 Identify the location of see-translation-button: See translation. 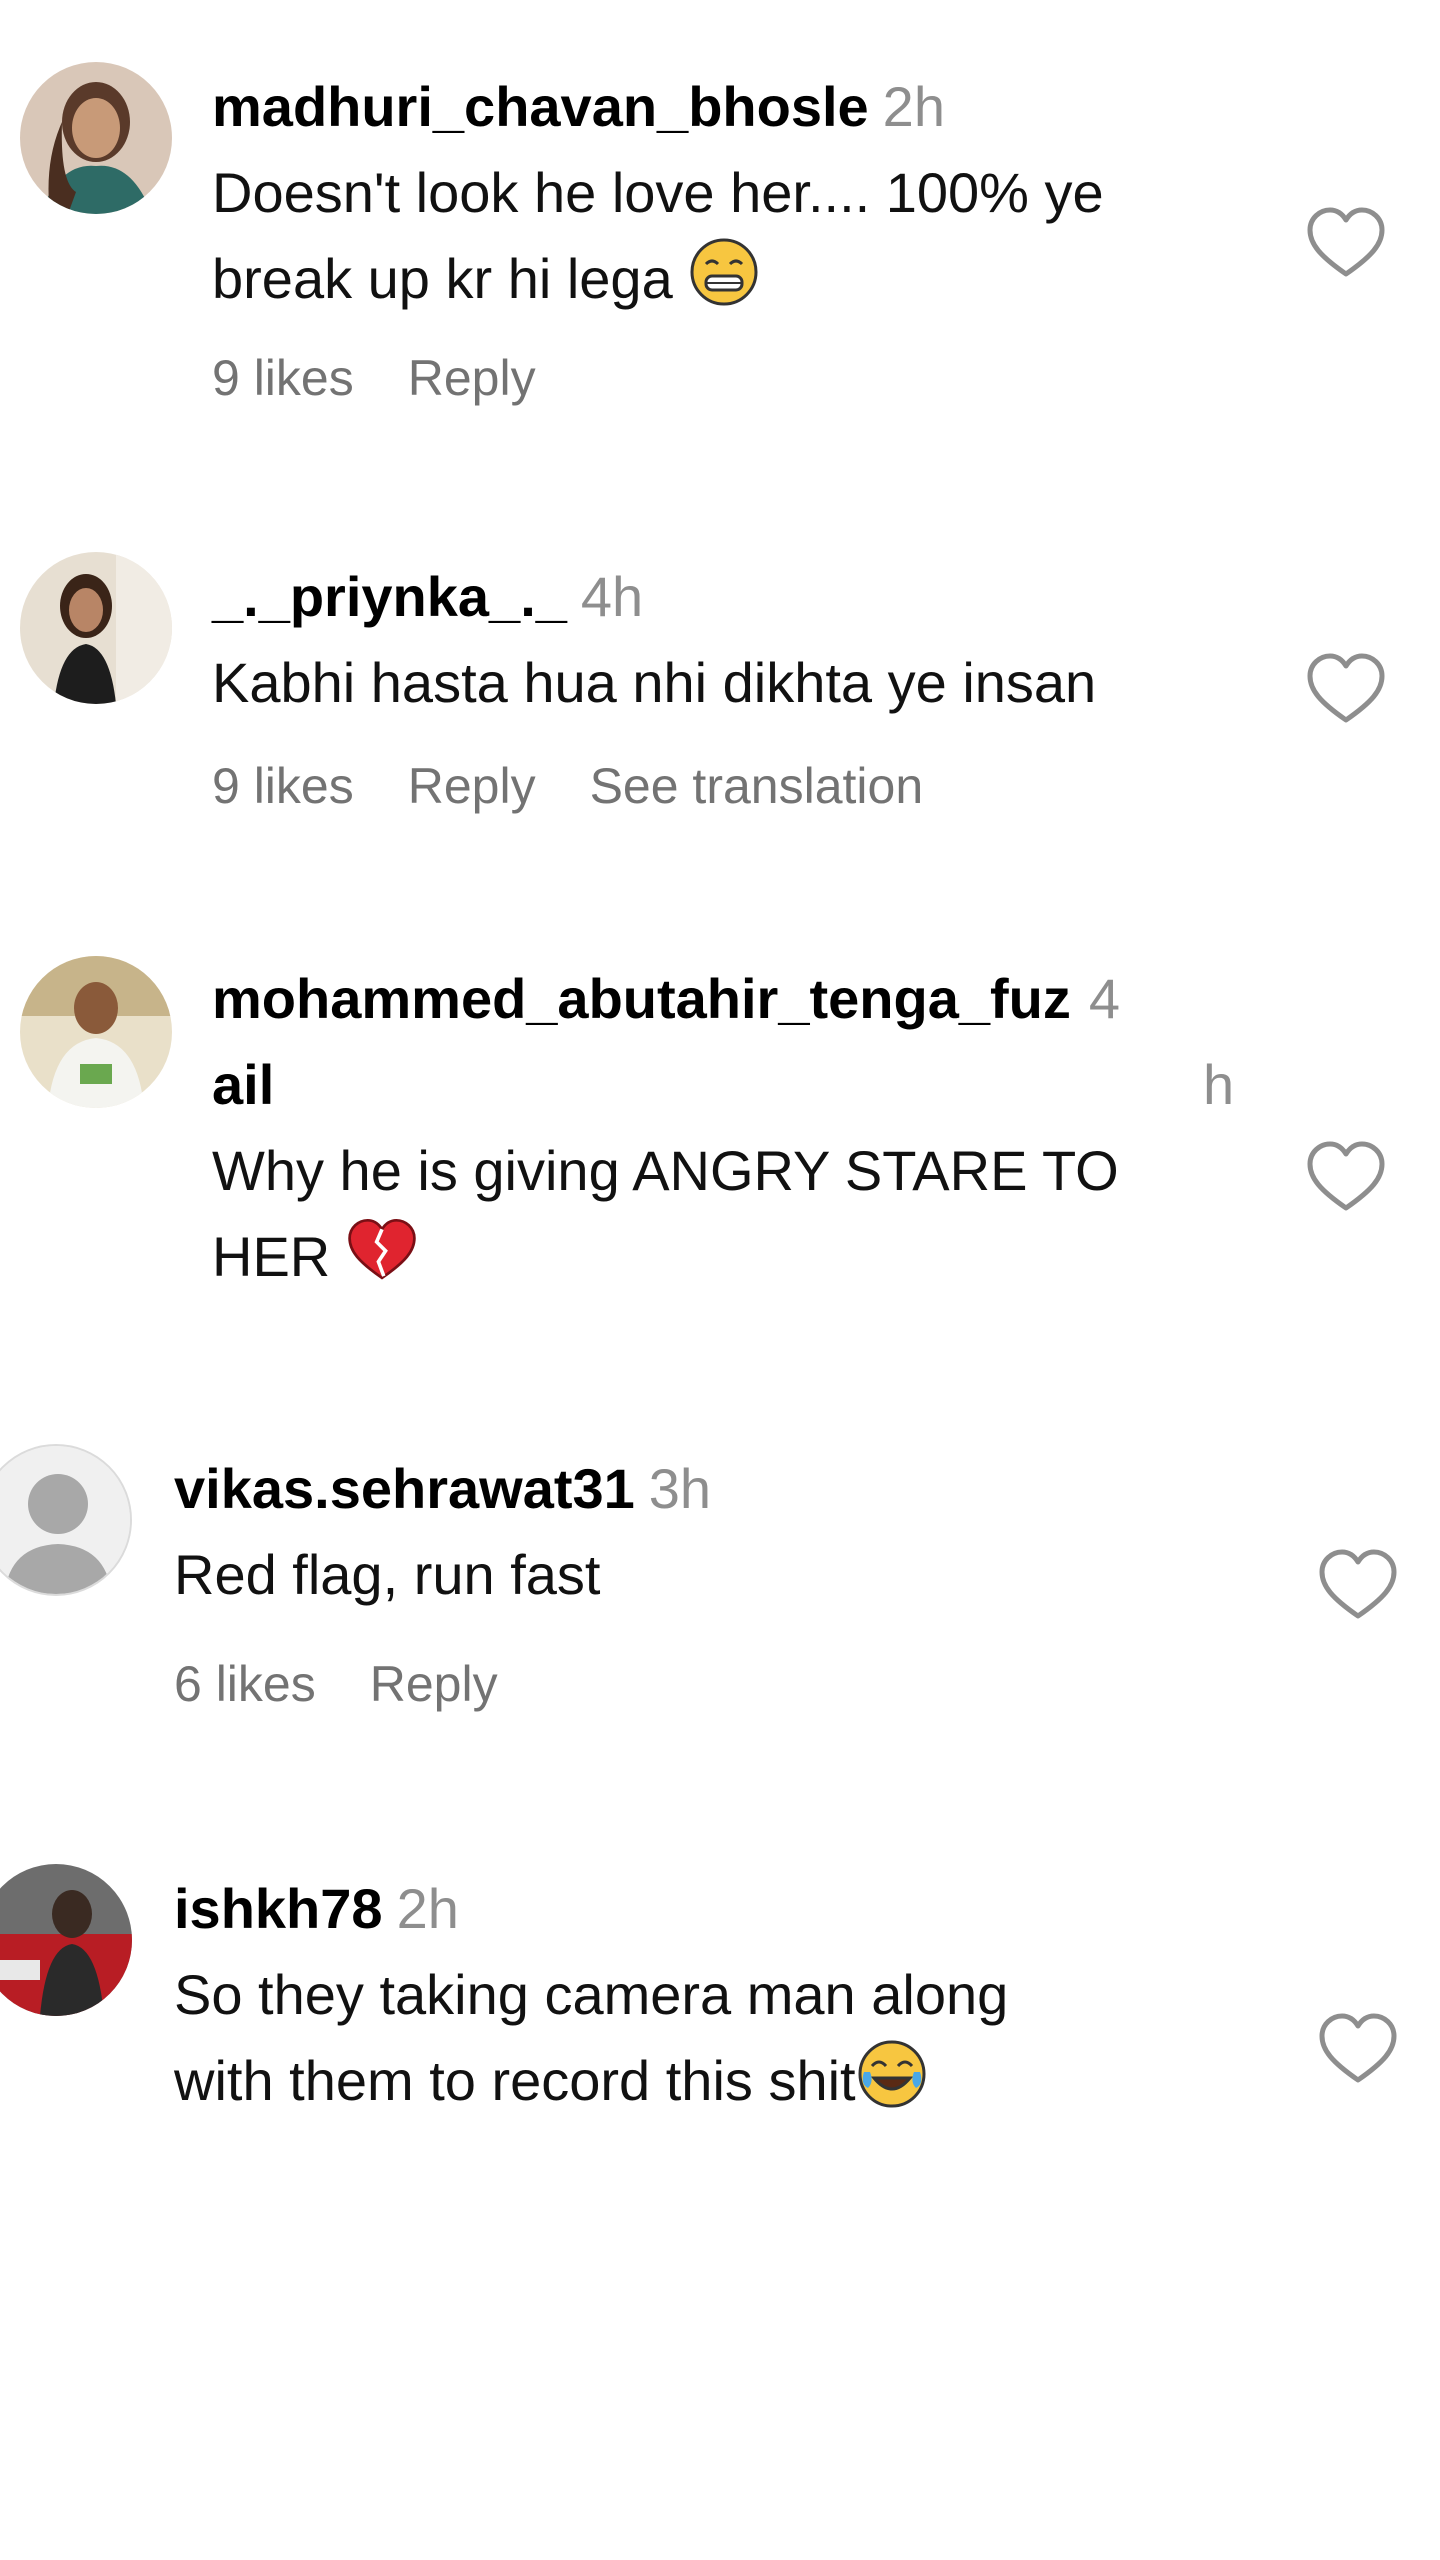
(757, 786).